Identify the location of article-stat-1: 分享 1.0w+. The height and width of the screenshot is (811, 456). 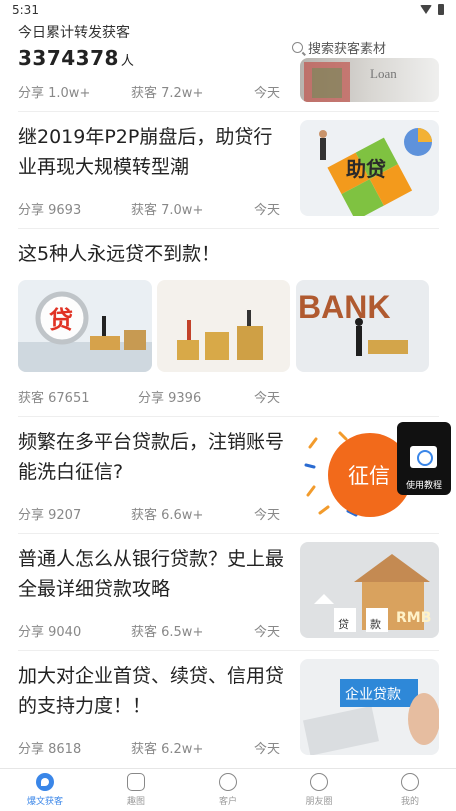
(54, 93).